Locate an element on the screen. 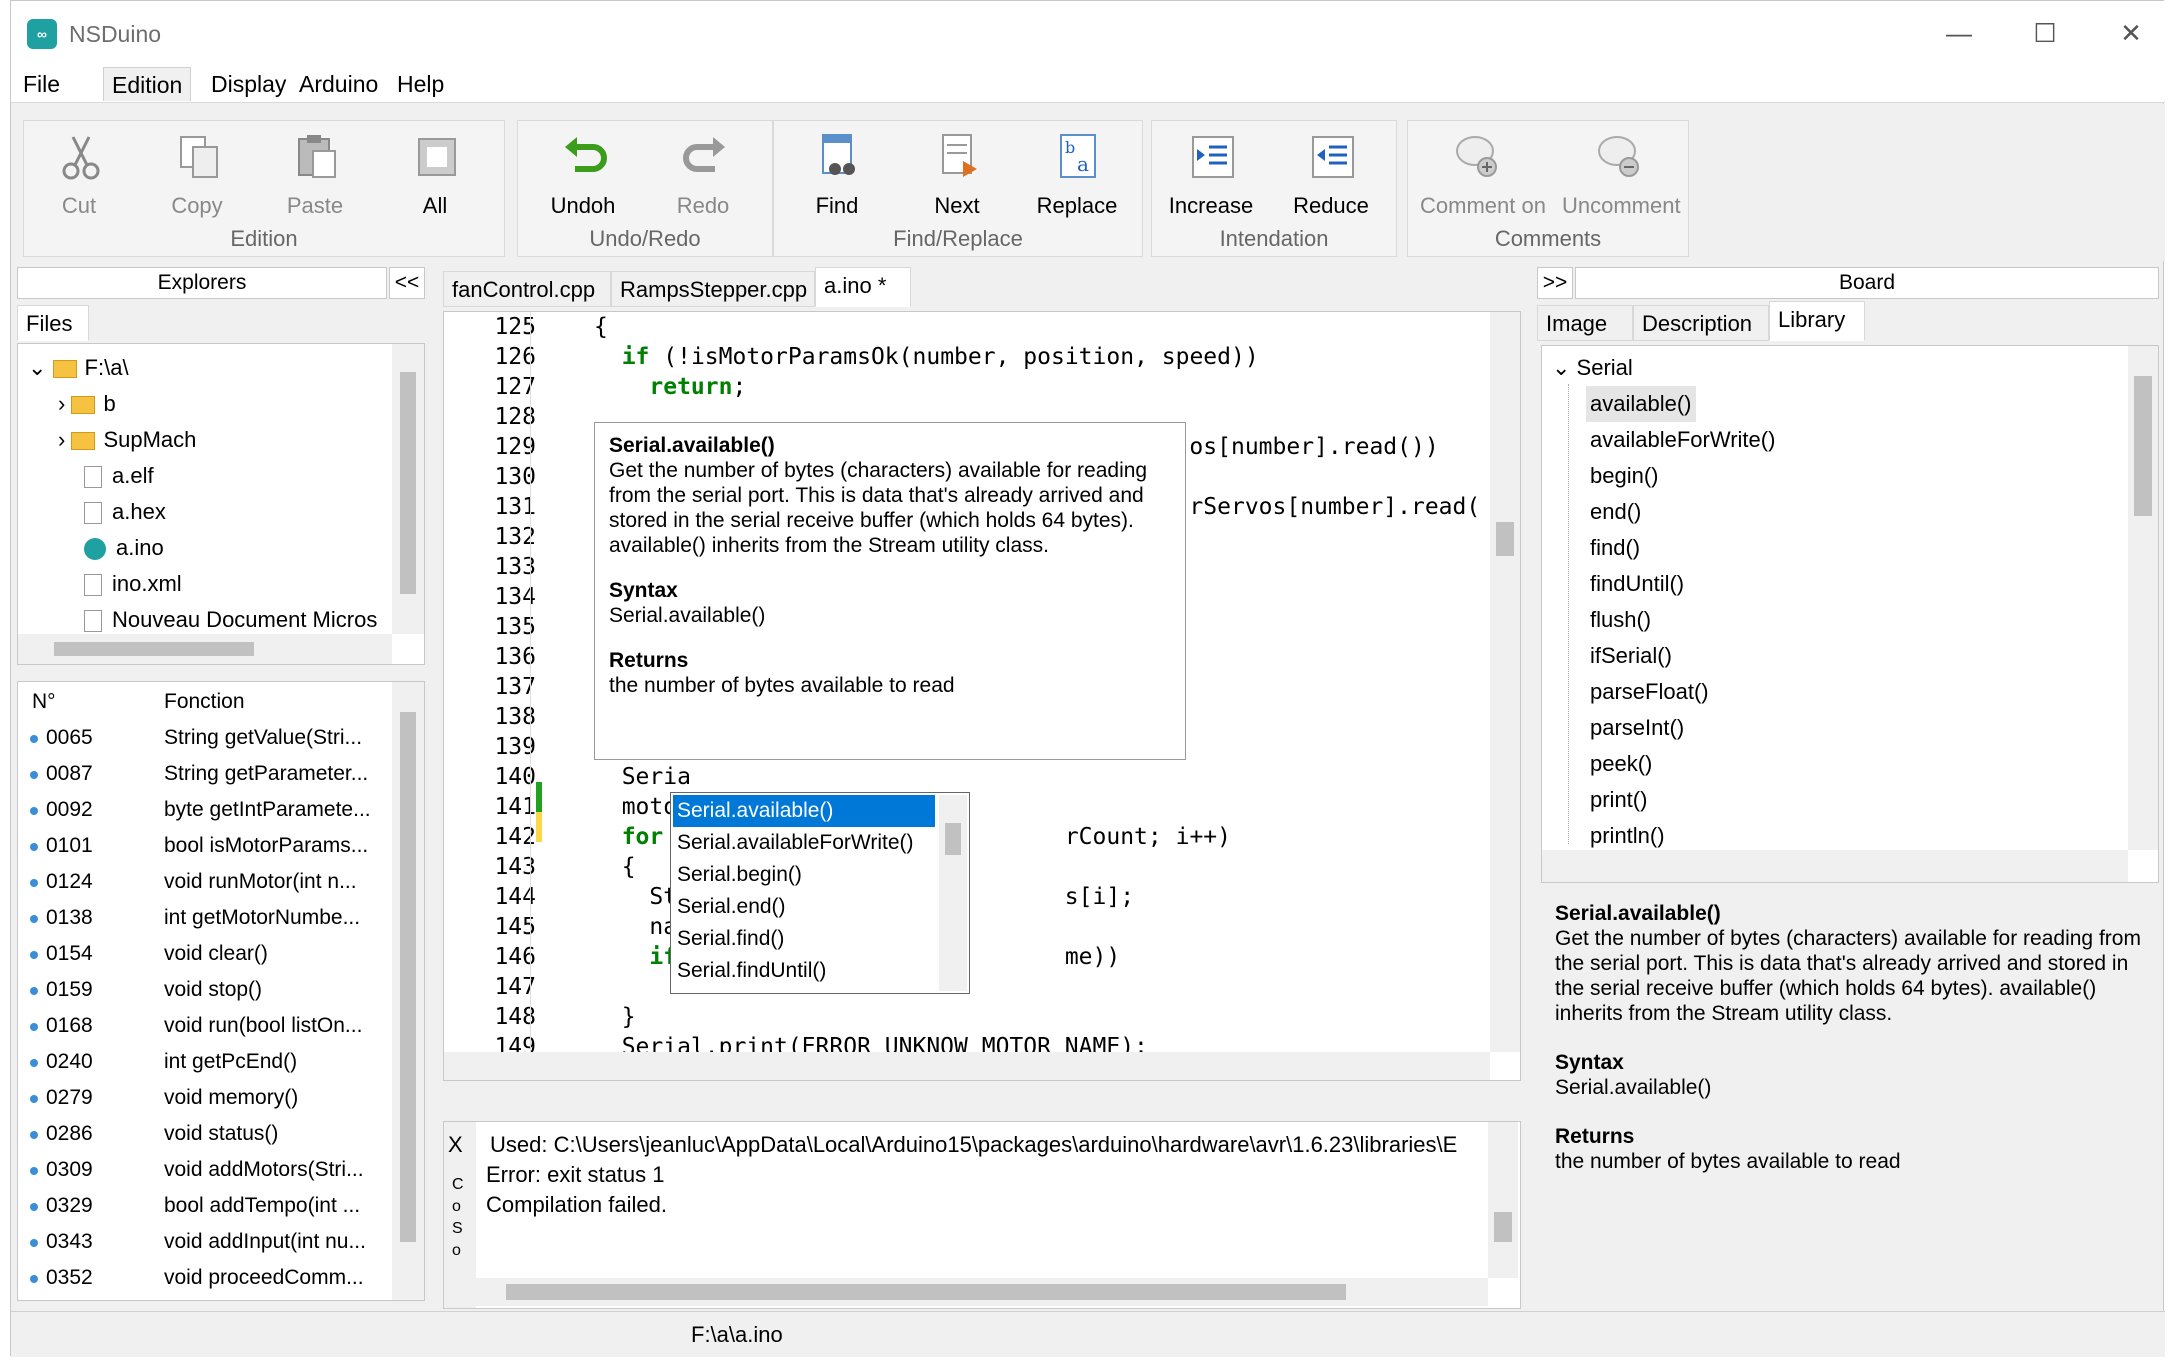 The height and width of the screenshot is (1362, 2176). cut-button: Cut is located at coordinates (79, 177).